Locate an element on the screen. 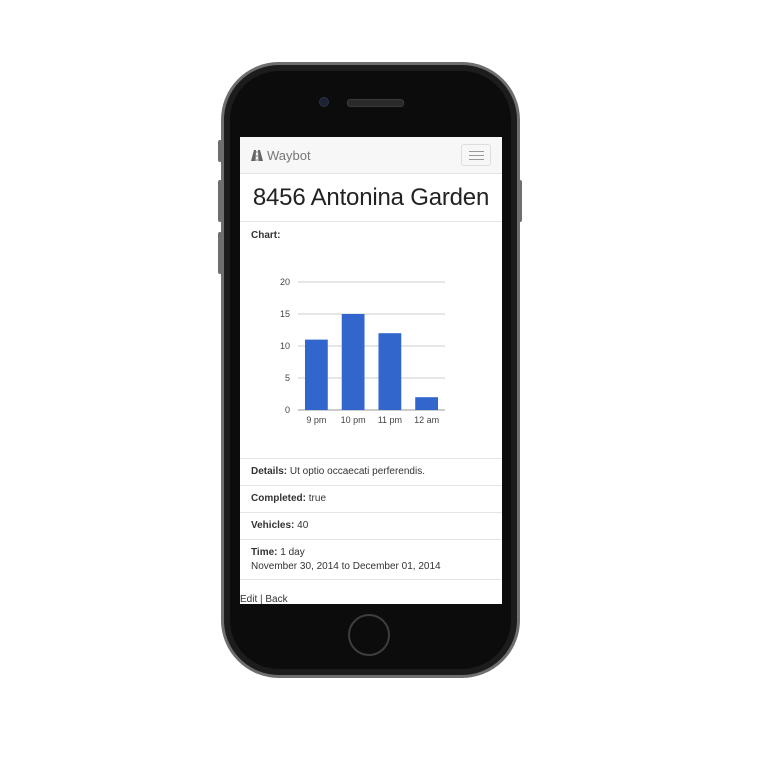 The image size is (760, 760). x-tick-label: 10 pm is located at coordinates (353, 420).